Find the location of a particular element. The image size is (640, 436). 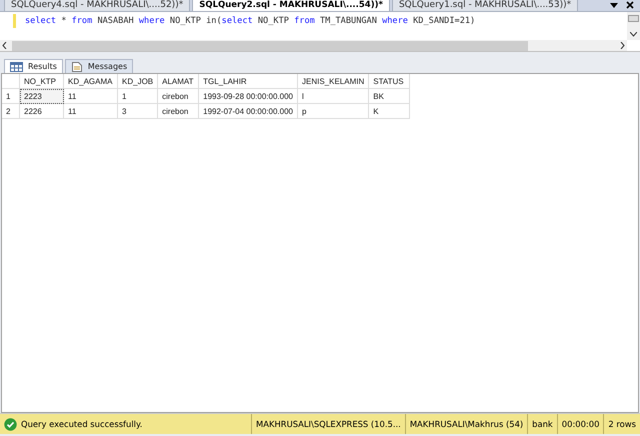

success-check-icon is located at coordinates (10, 424).